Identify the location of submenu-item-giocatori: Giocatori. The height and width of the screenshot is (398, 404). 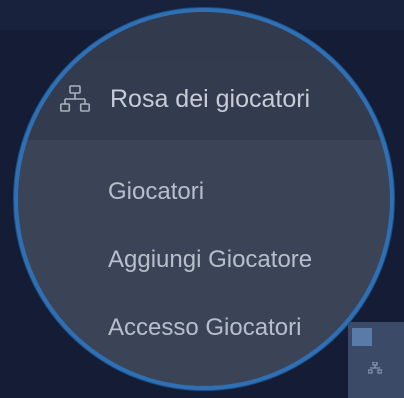
(156, 192).